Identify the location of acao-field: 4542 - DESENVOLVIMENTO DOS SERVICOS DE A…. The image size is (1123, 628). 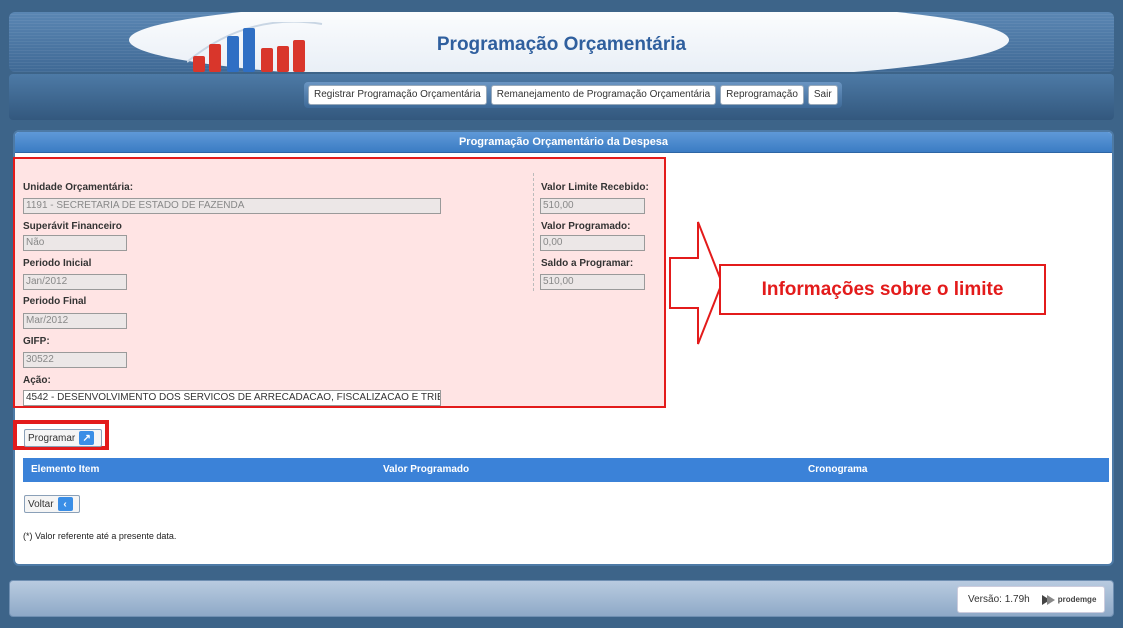
(232, 398).